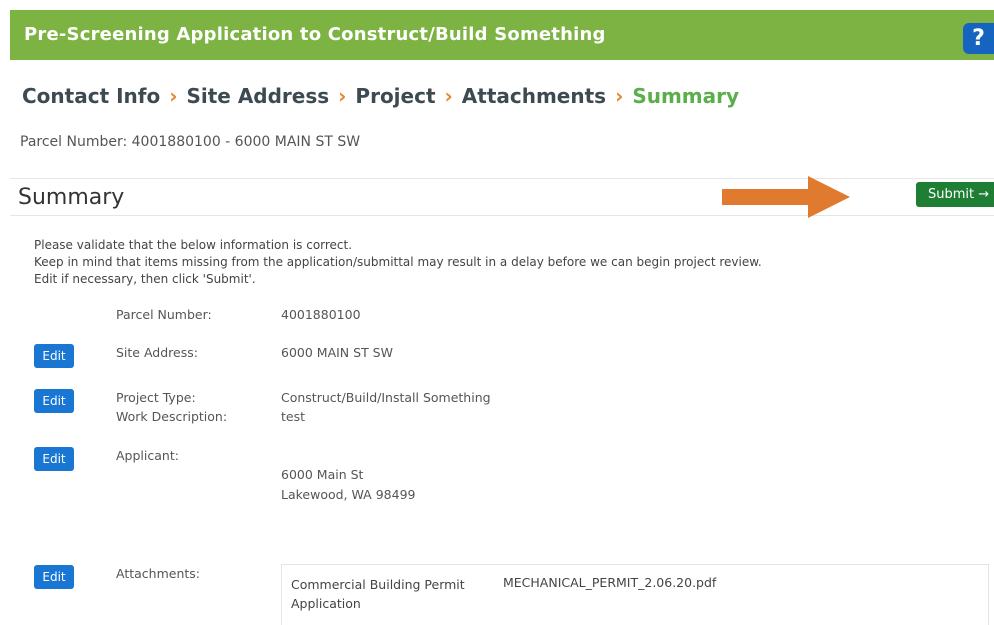 The height and width of the screenshot is (625, 994). What do you see at coordinates (337, 352) in the screenshot?
I see `site-address-value: 6000 MAIN ST SW` at bounding box center [337, 352].